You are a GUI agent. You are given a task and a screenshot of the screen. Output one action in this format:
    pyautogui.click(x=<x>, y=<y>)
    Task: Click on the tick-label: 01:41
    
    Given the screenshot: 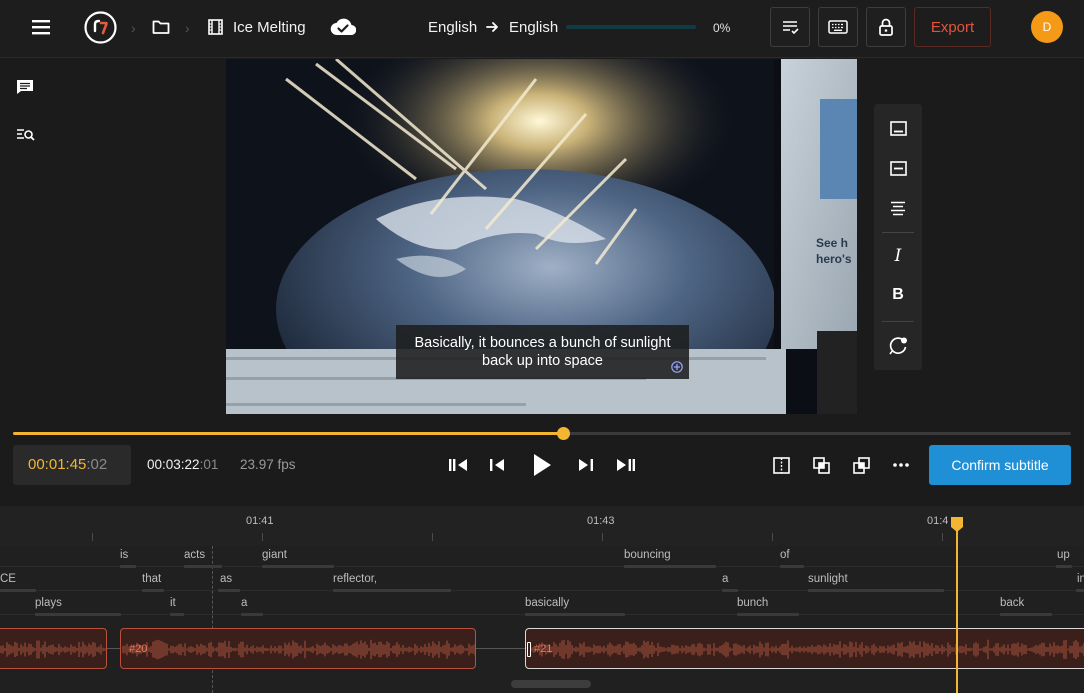 What is the action you would take?
    pyautogui.click(x=260, y=521)
    